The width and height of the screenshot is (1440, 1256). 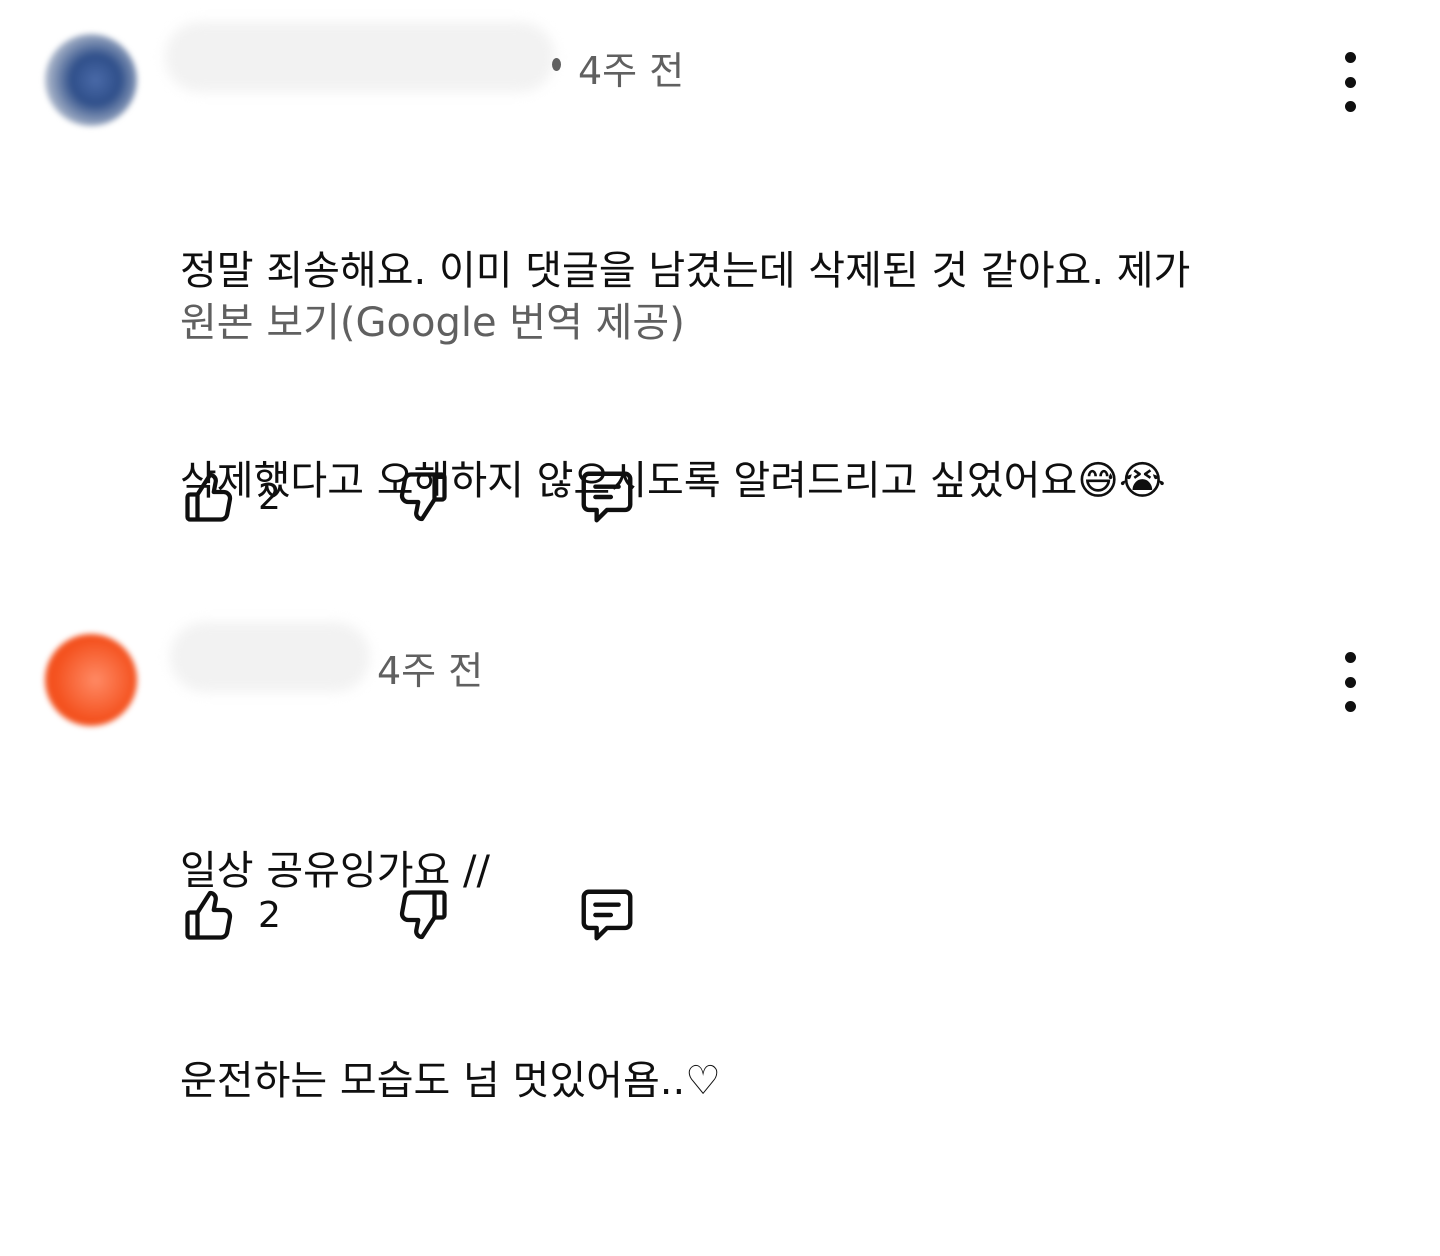 What do you see at coordinates (673, 481) in the screenshot?
I see `comment-text-line: 삭제했다고 오해하지 않으시도록 알려드리고 싶었어요😅😭` at bounding box center [673, 481].